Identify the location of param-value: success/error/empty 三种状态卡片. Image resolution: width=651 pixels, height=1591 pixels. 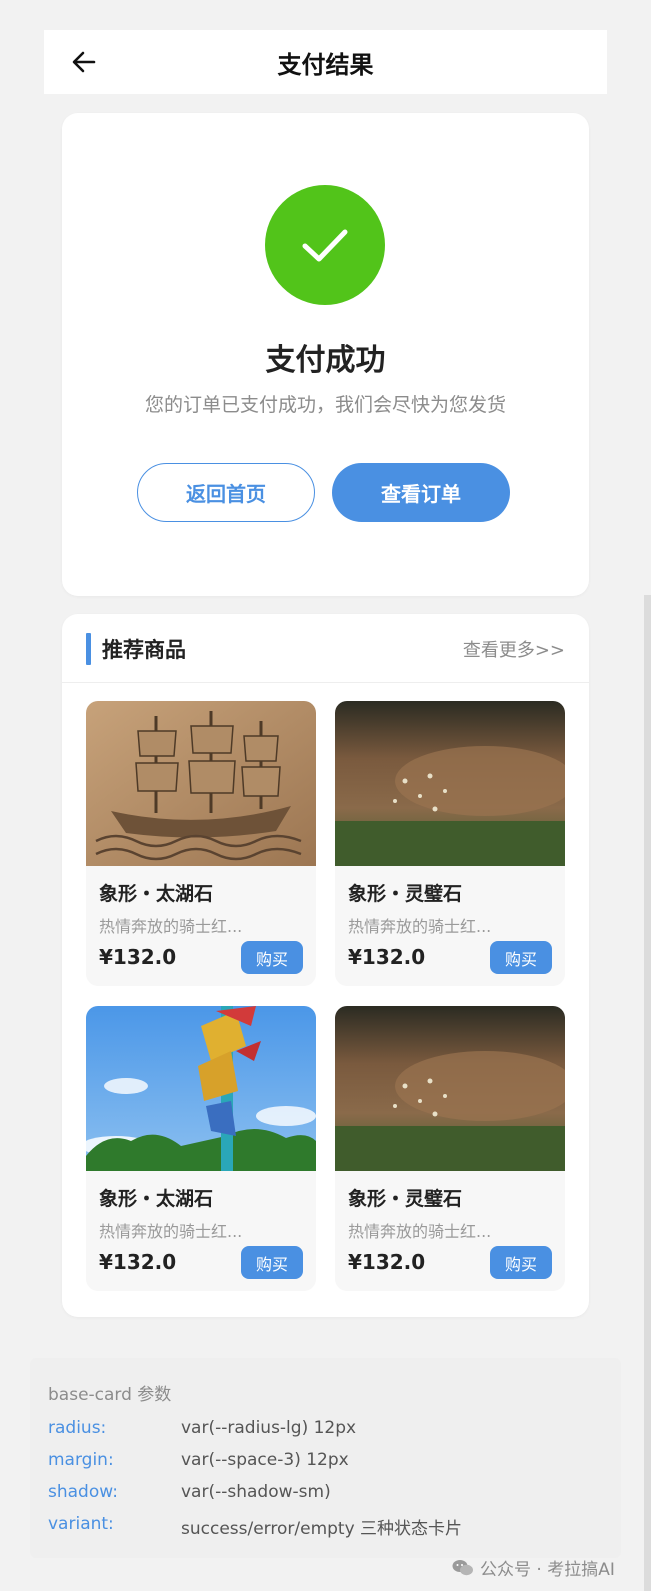
(322, 1529).